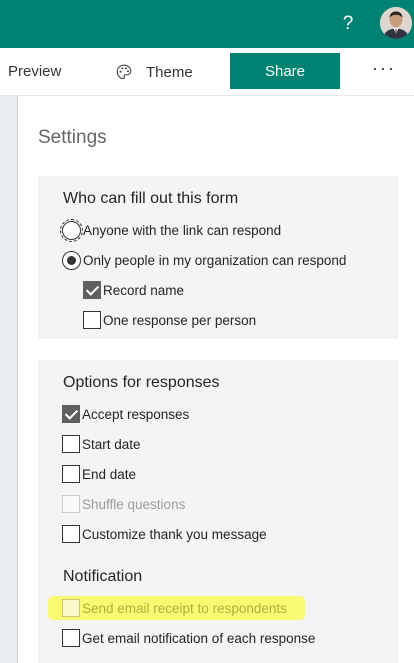  I want to click on radio-anyone-with-link: Anyone with the link can respond, so click(171, 230).